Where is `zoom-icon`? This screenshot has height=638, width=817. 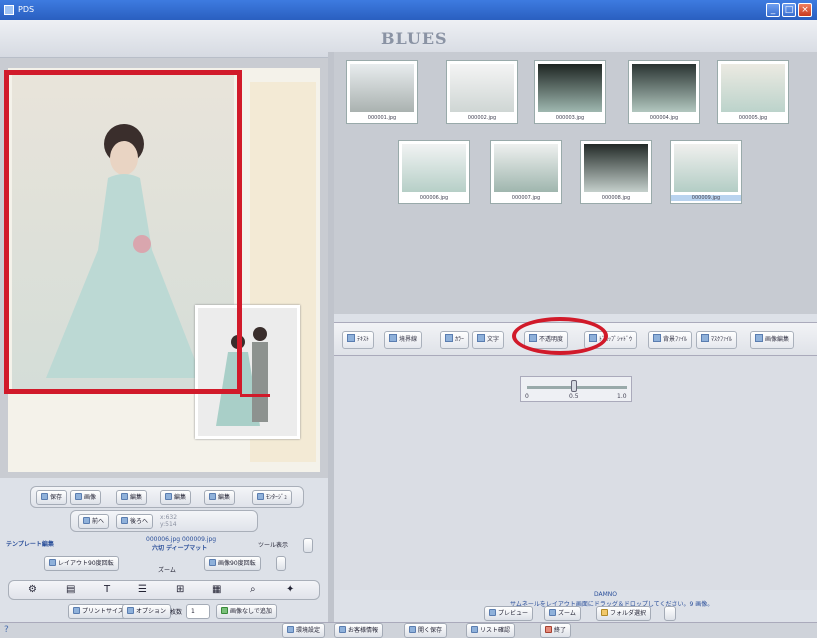
zoom-icon is located at coordinates (552, 612).